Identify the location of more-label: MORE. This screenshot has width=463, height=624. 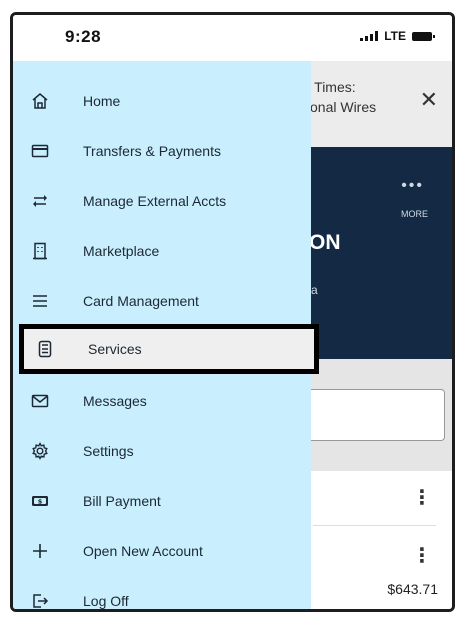
(414, 214).